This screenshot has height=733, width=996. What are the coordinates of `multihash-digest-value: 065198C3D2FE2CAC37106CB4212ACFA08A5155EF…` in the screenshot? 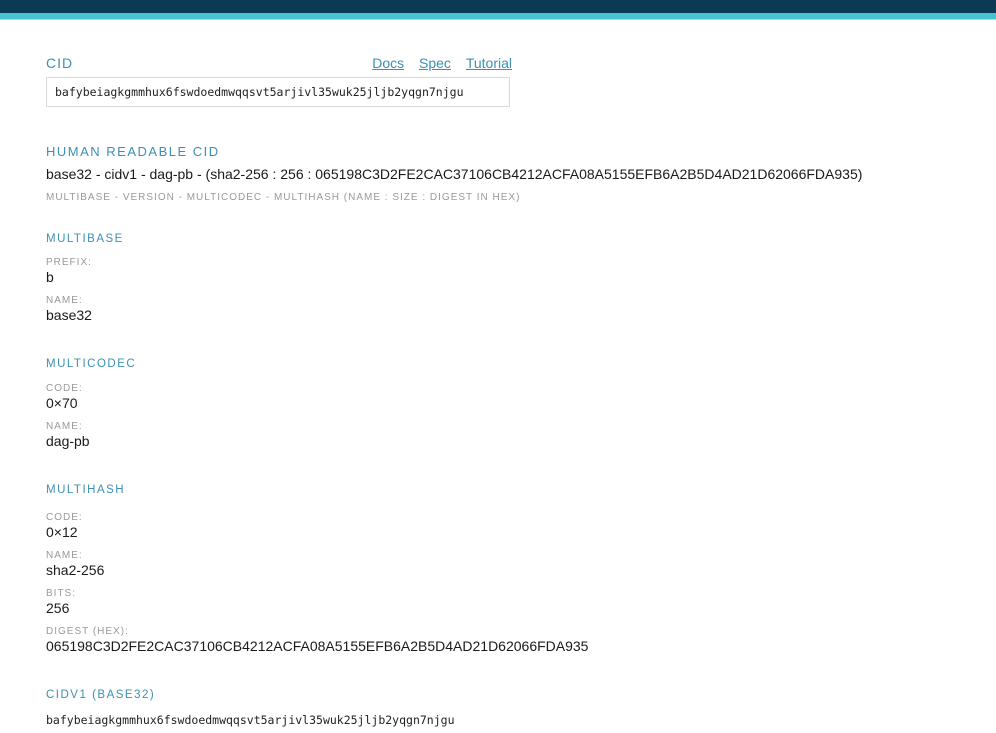 It's located at (317, 646).